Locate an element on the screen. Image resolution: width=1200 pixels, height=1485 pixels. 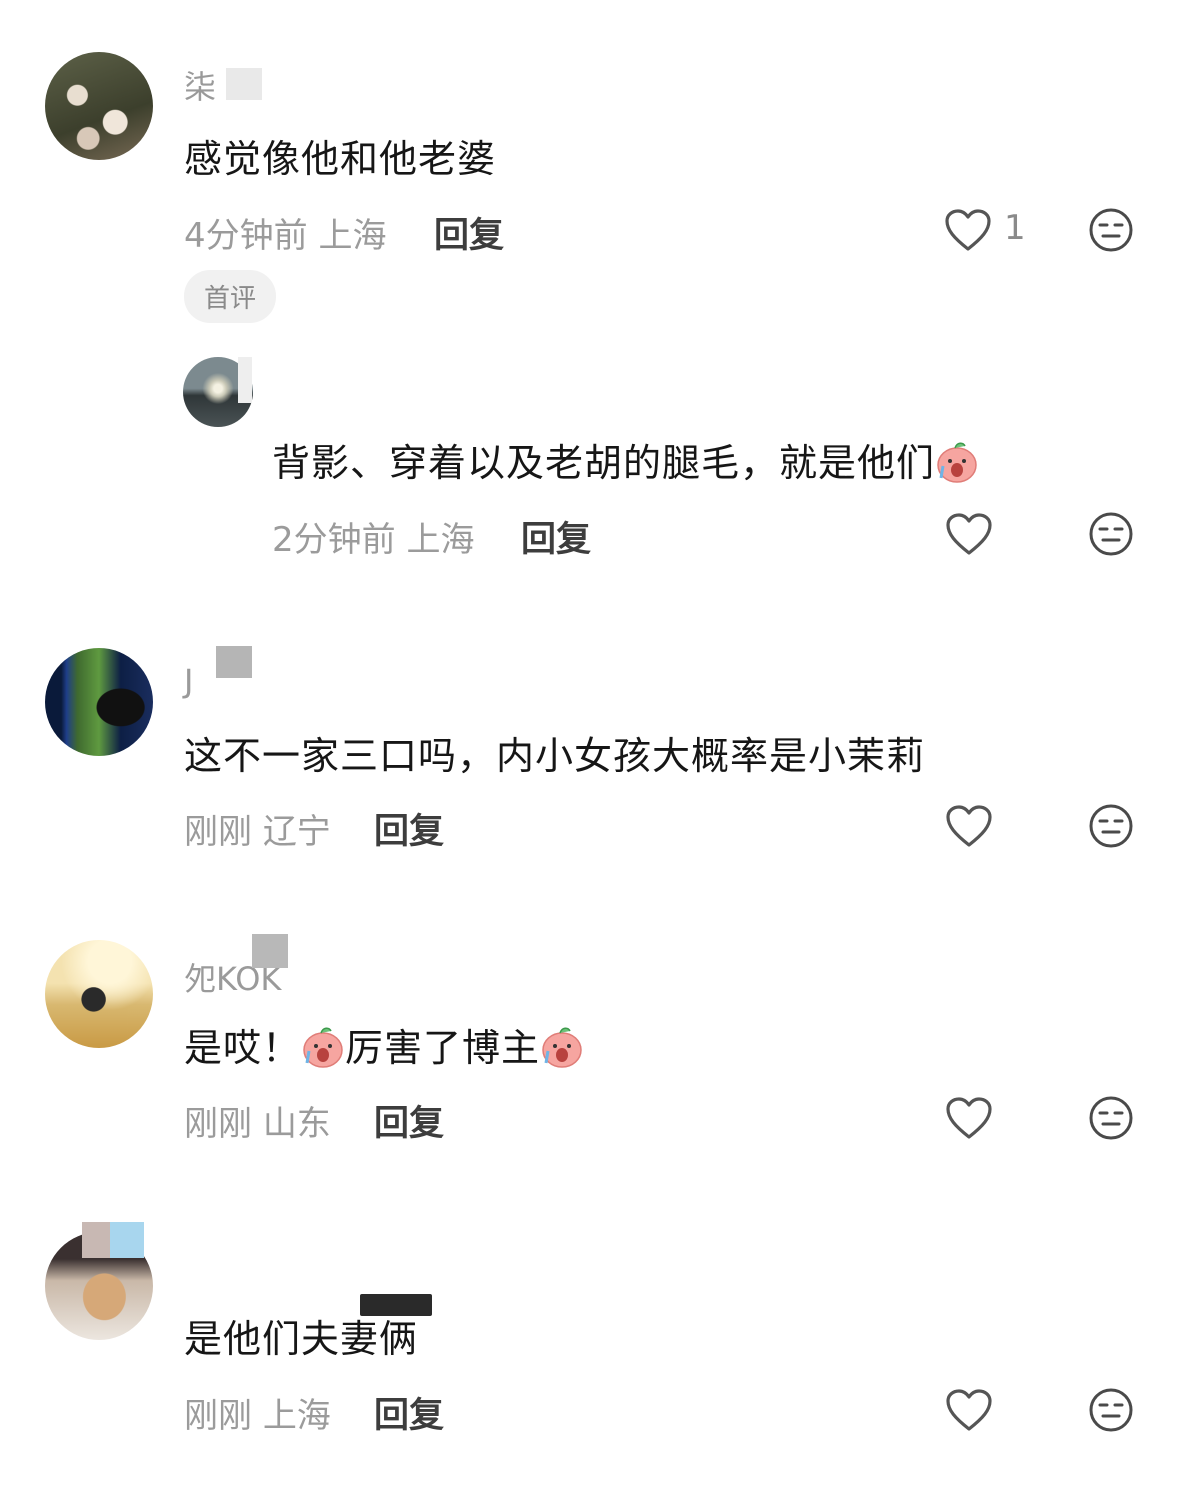
comment-text: 这不一家三口吗，内小女孩大概率是小茉莉 is located at coordinates (555, 756).